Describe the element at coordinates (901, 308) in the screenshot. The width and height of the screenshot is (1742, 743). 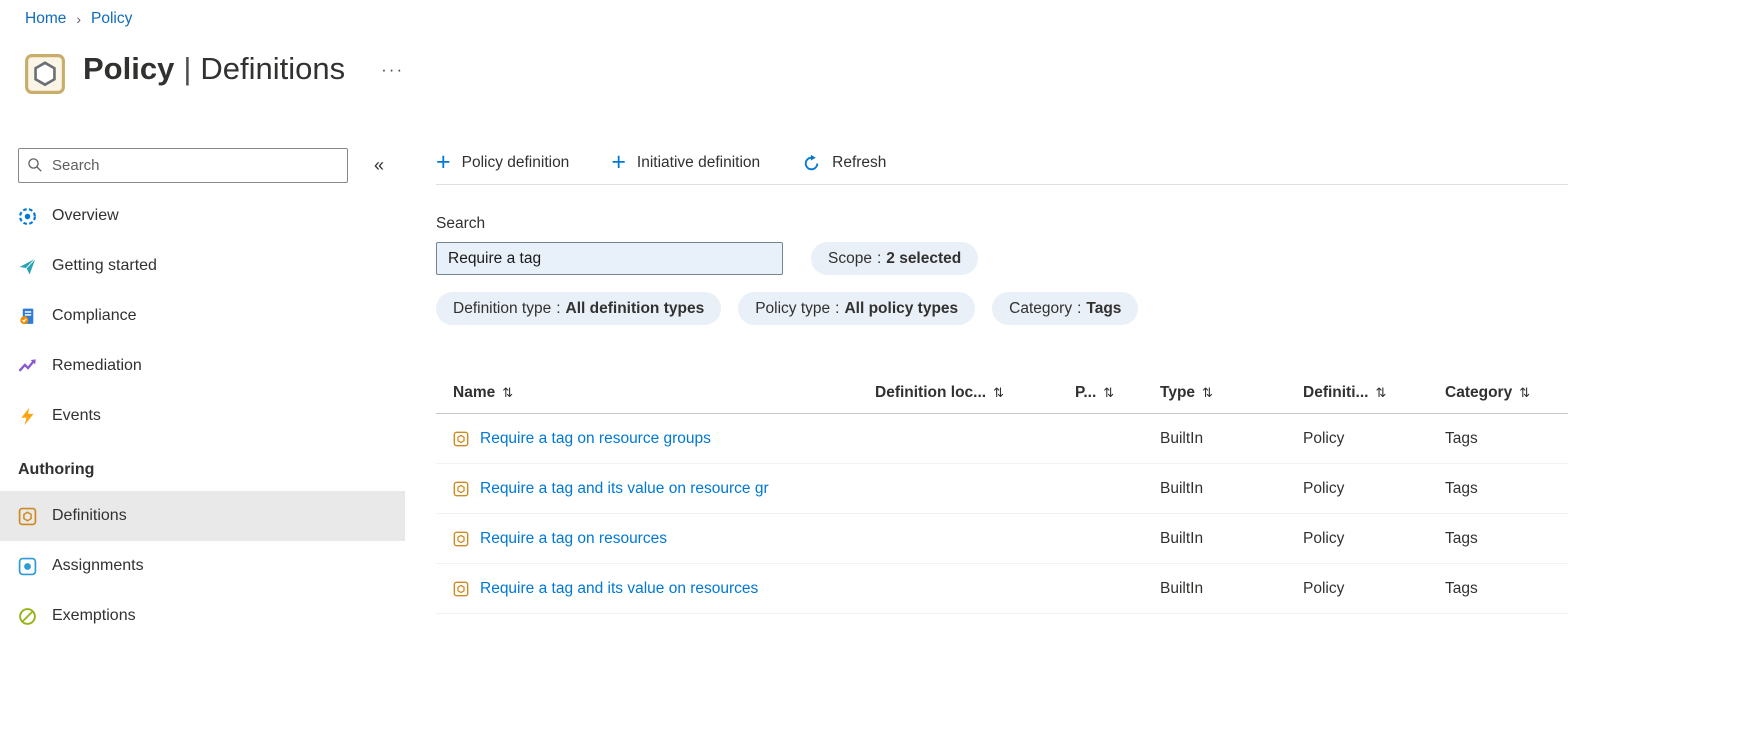
I see `pill-value: All policy types` at that location.